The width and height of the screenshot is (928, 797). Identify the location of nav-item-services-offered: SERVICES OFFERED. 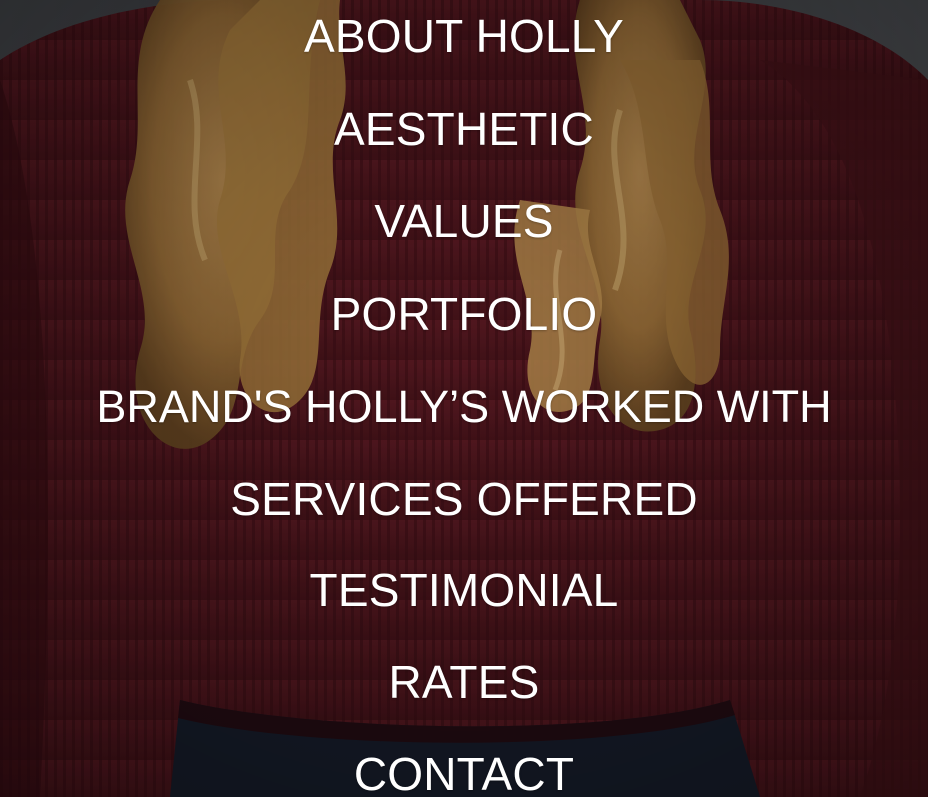
(464, 499).